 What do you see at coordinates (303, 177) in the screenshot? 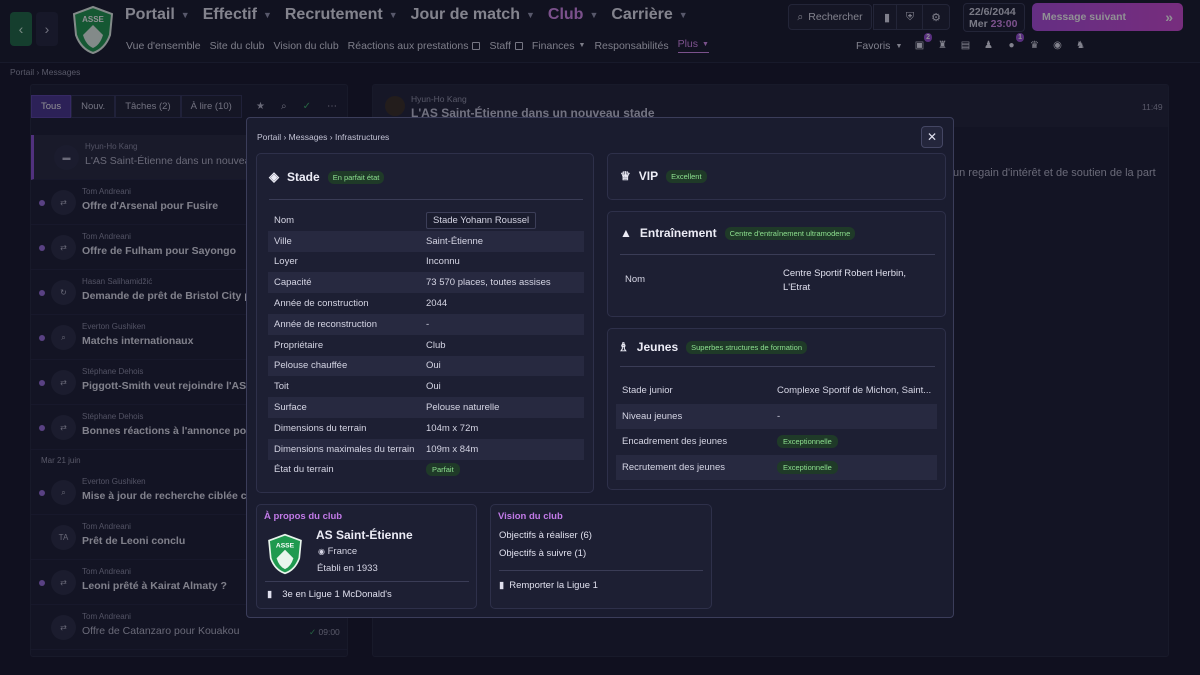
I see `stadium-title: Stade` at bounding box center [303, 177].